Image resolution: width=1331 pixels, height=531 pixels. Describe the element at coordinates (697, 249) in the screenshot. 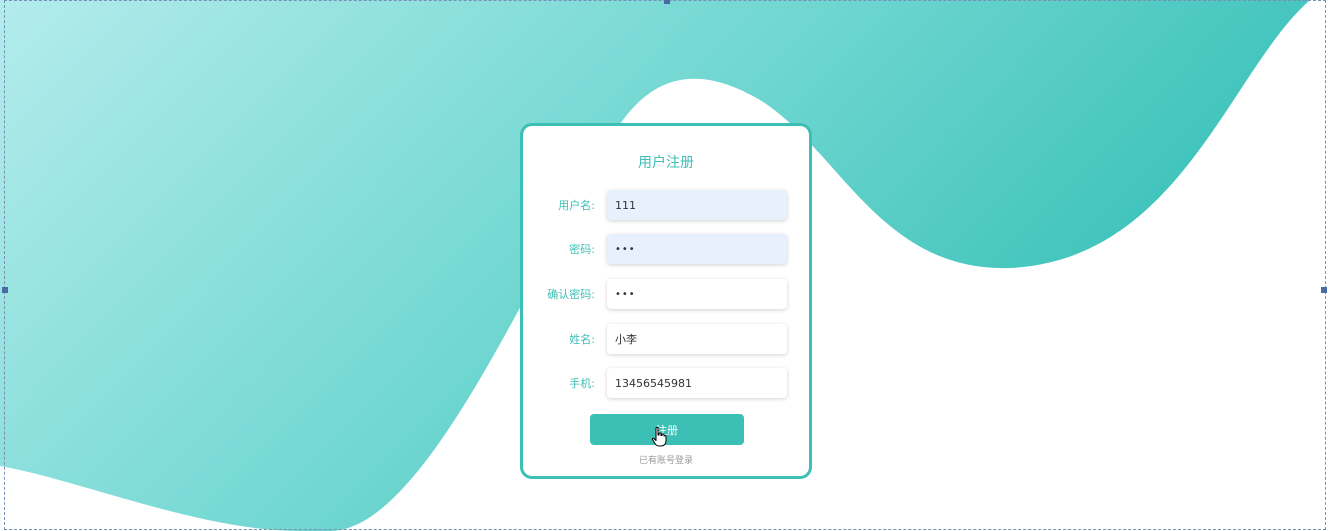

I see `password-input` at that location.